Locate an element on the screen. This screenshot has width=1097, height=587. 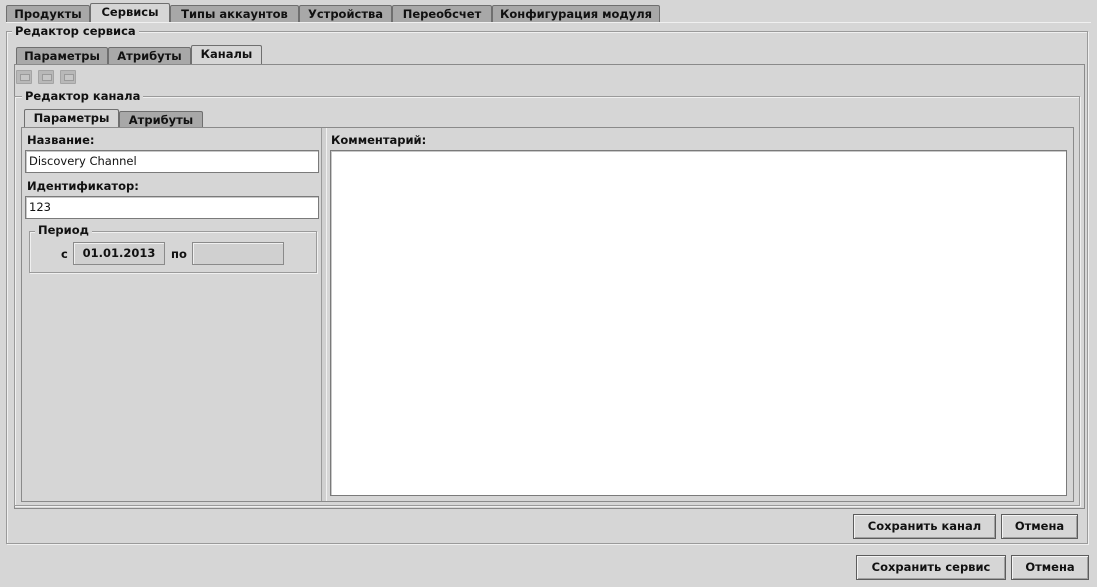
name-label: Название: is located at coordinates (61, 140).